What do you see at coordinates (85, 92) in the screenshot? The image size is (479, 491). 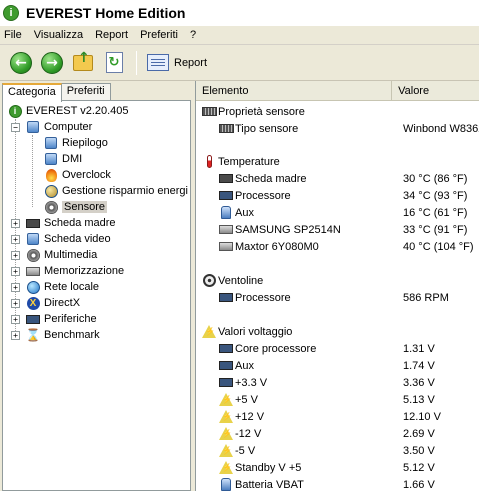 I see `tab-preferiti: Preferiti` at bounding box center [85, 92].